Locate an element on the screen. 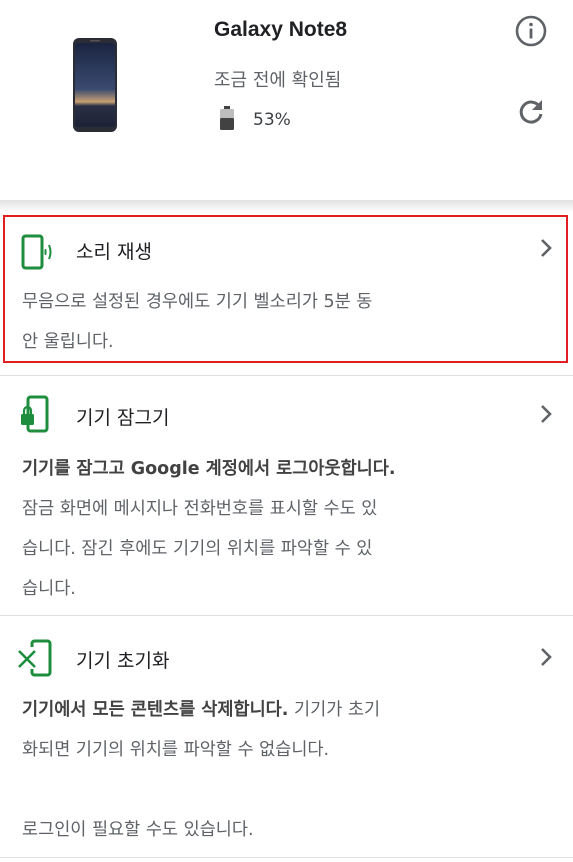  device-name: Galaxy Note8 is located at coordinates (281, 29).